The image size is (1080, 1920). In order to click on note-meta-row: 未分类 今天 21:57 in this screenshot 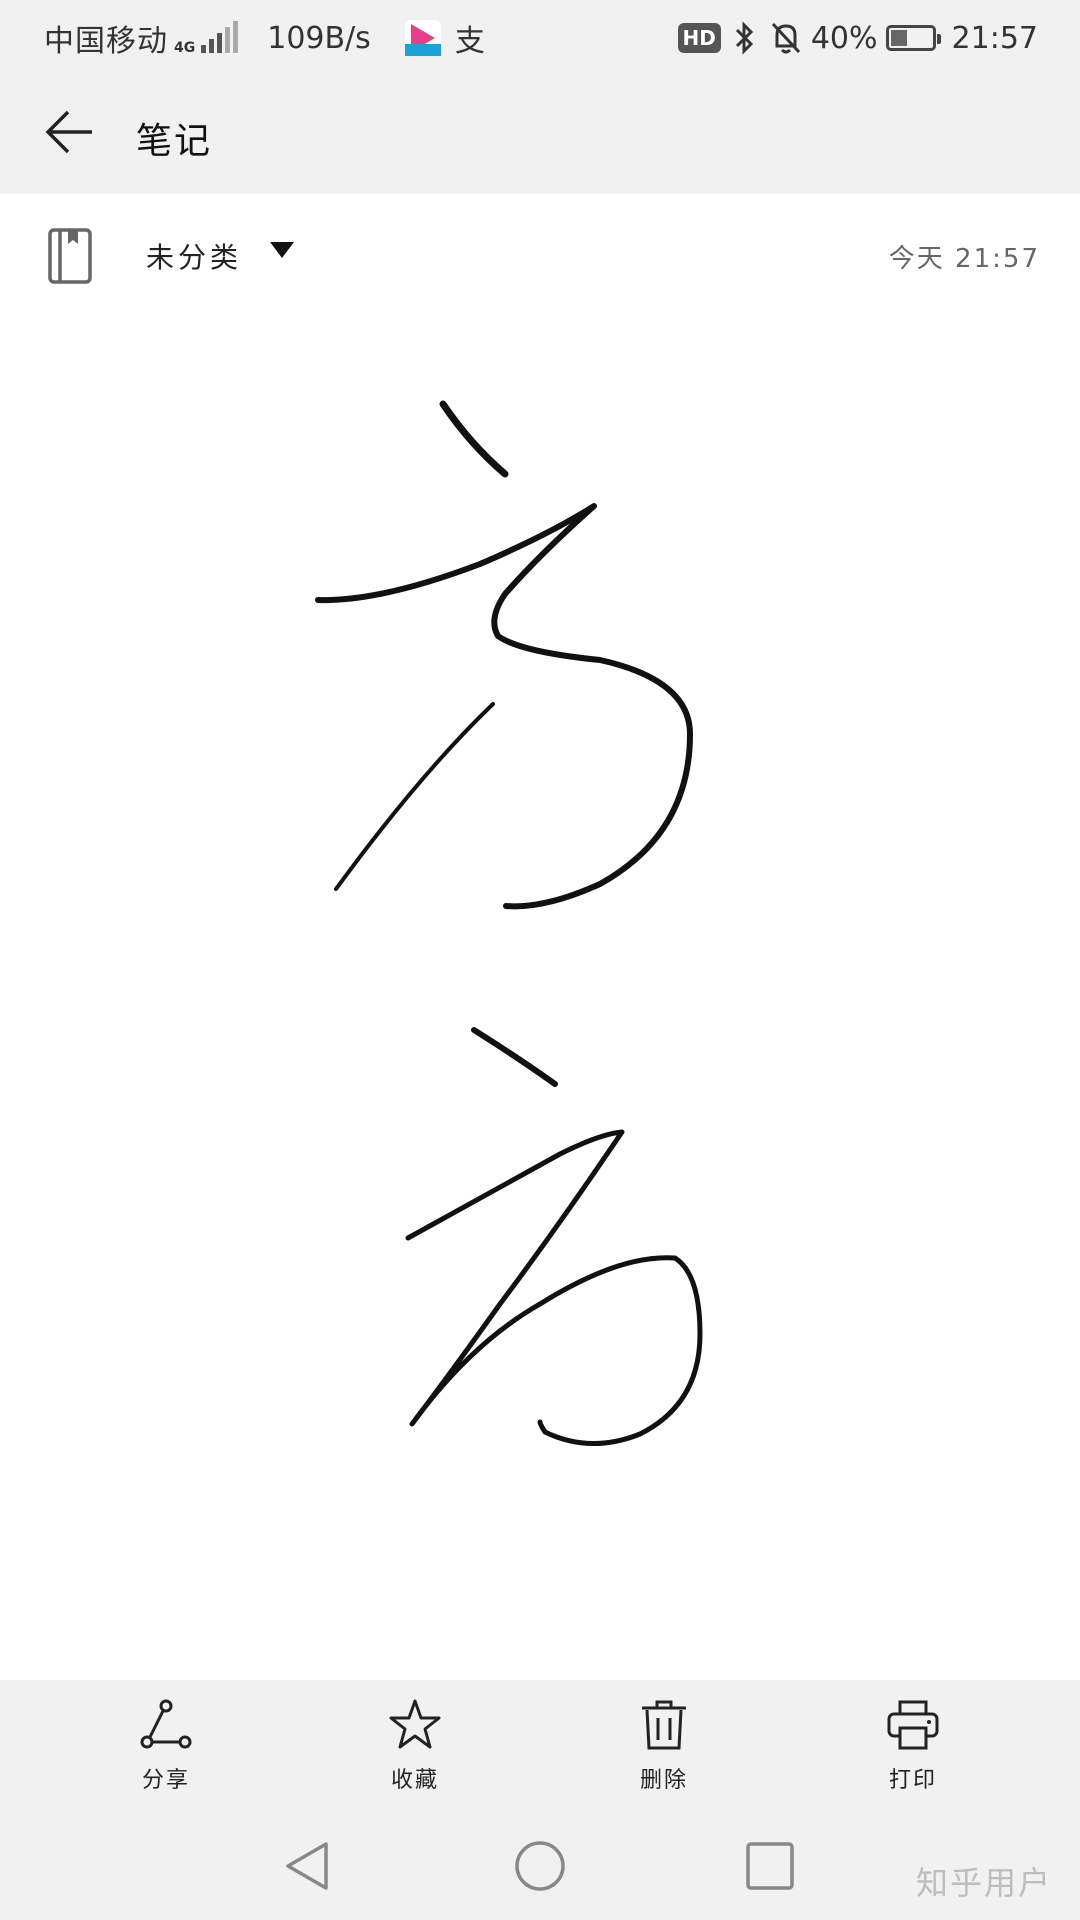, I will do `click(540, 254)`.